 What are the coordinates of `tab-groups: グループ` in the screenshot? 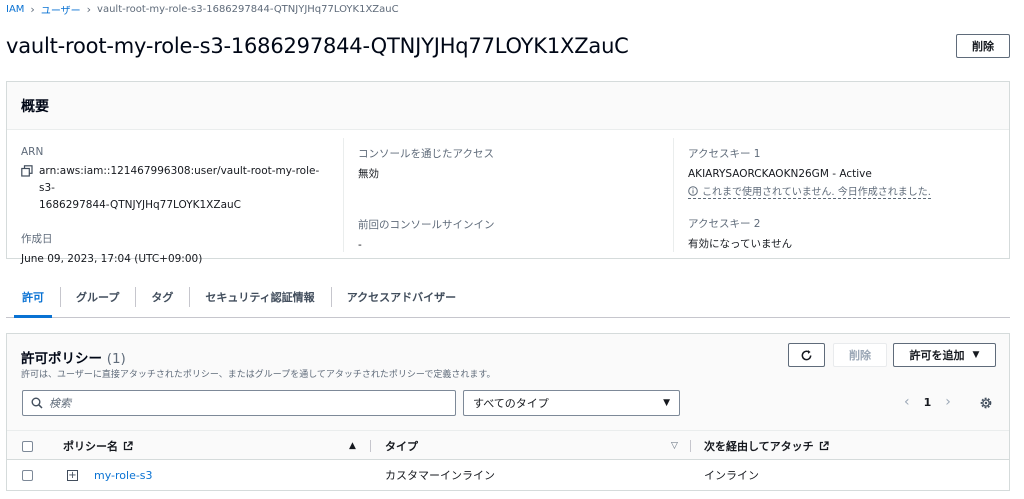 It's located at (97, 297).